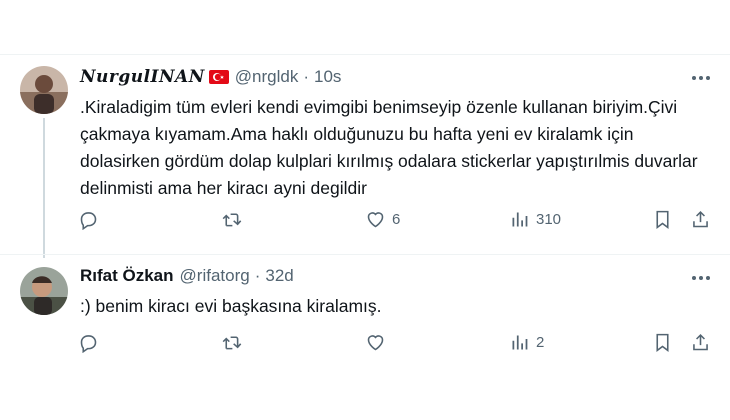  I want to click on top-area, so click(365, 27).